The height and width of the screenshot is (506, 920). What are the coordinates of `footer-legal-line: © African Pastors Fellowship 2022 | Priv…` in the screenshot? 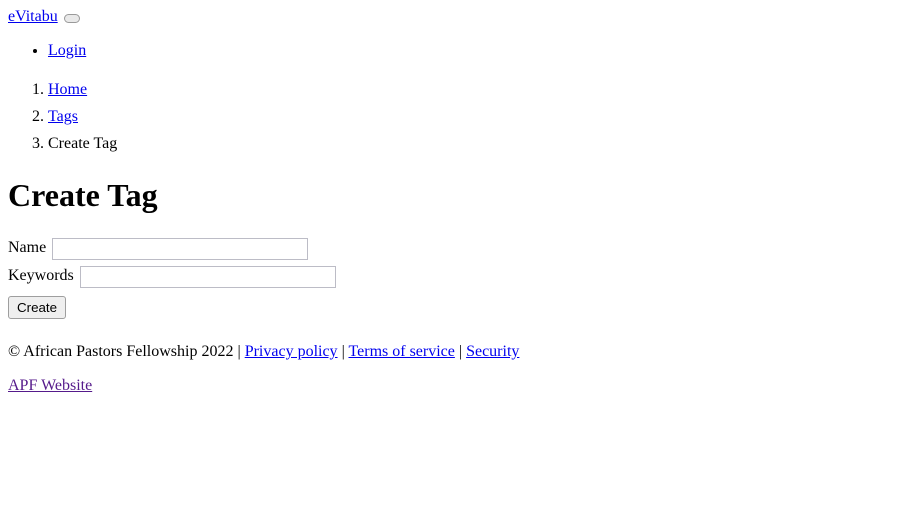 It's located at (460, 352).